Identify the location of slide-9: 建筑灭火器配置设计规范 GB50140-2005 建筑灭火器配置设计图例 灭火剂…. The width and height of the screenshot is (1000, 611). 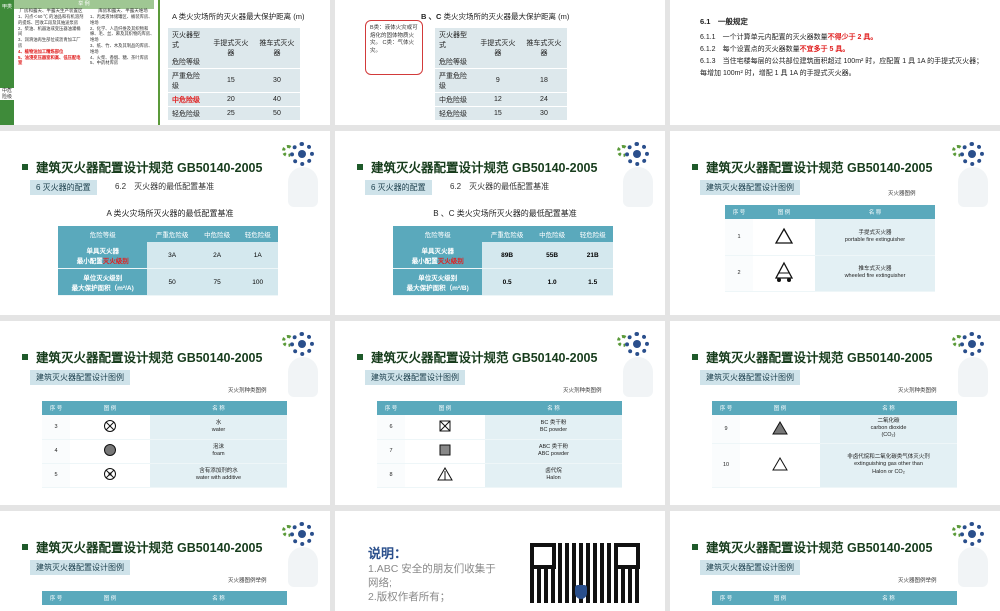
(835, 413).